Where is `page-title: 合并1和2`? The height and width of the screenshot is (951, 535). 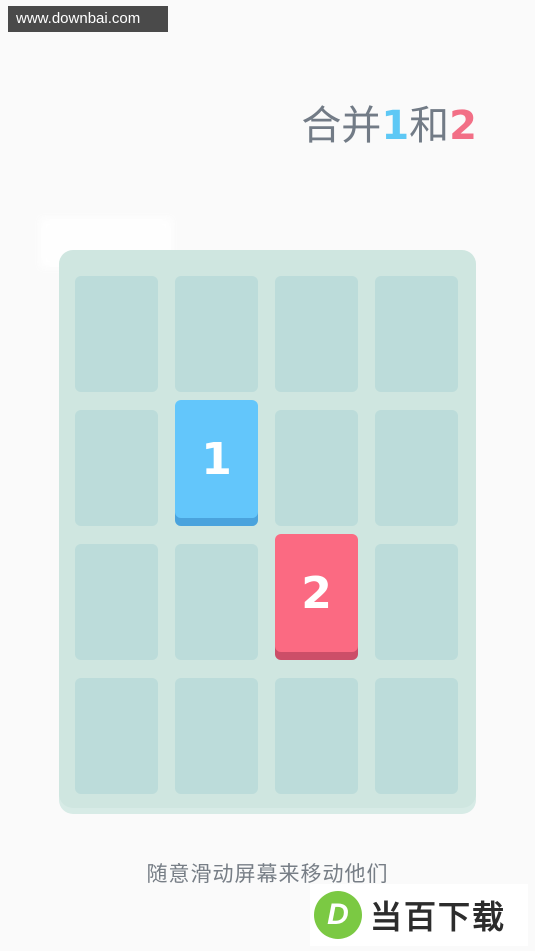
page-title: 合并1和2 is located at coordinates (389, 126).